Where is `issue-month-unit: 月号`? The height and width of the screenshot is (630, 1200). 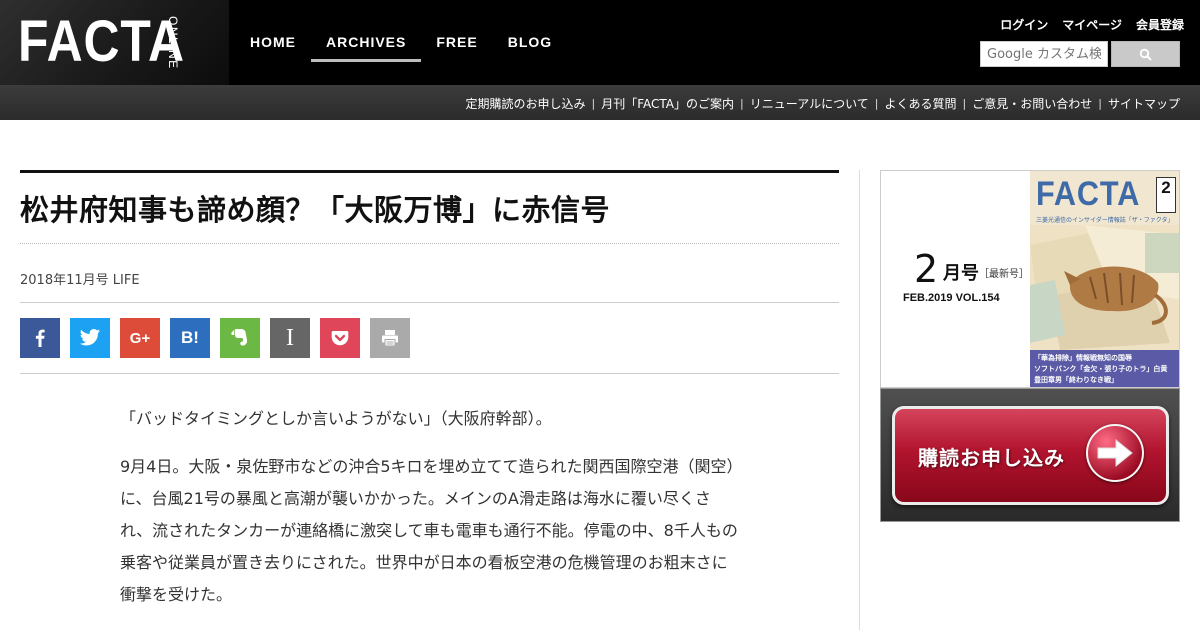
issue-month-unit: 月号 is located at coordinates (961, 273).